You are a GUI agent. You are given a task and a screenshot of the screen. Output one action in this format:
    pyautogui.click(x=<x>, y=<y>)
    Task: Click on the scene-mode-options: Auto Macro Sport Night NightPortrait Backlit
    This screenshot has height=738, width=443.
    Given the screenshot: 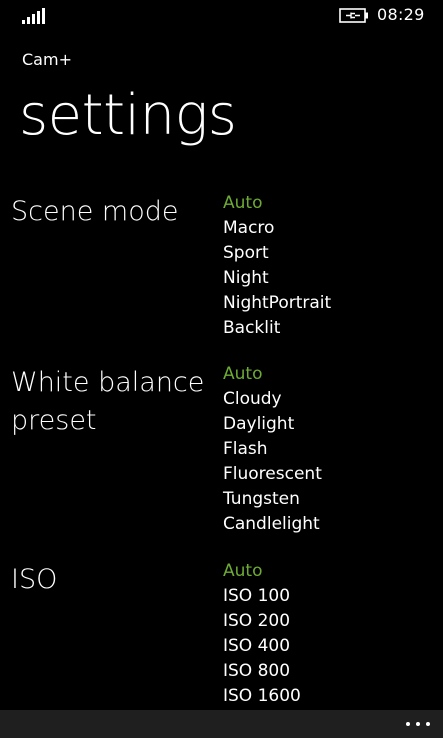 What is the action you would take?
    pyautogui.click(x=277, y=266)
    